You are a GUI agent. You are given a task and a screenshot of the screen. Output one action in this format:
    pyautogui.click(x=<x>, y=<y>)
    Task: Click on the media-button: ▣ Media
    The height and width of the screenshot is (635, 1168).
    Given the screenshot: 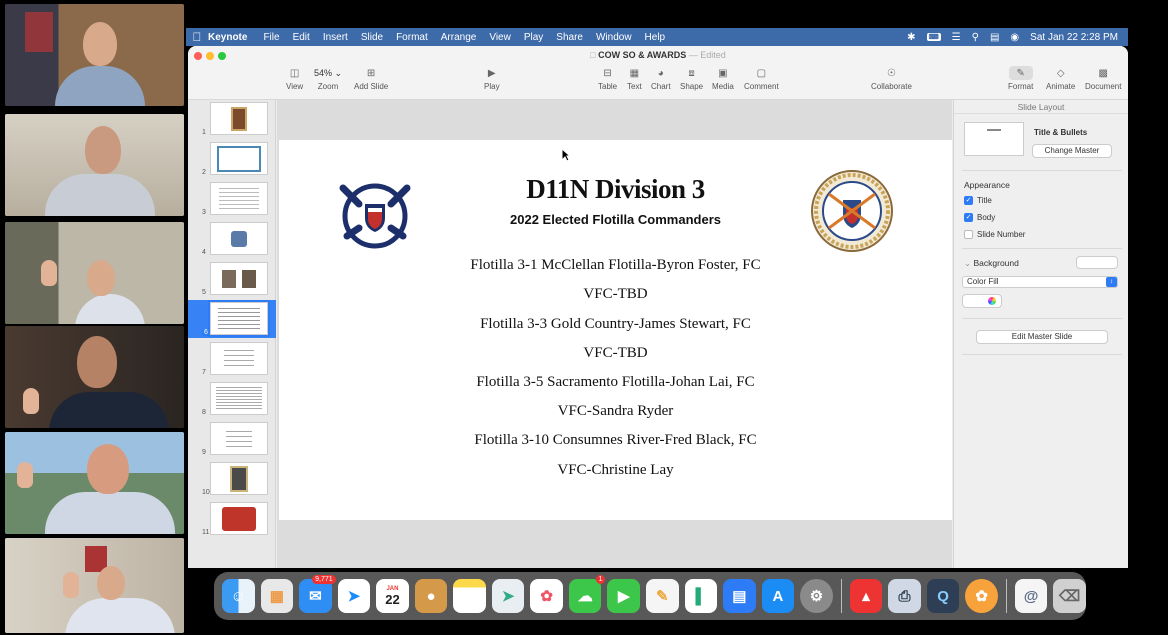 What is the action you would take?
    pyautogui.click(x=723, y=79)
    